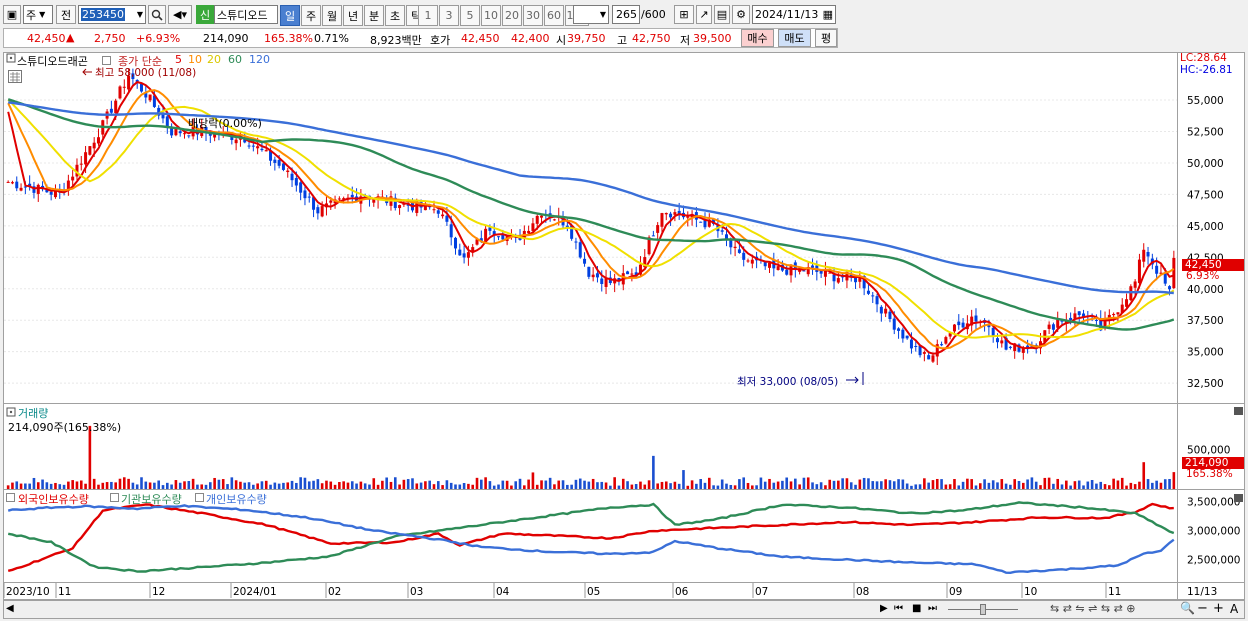  What do you see at coordinates (10, 608) in the screenshot?
I see `scroll-left-icon: ◀` at bounding box center [10, 608].